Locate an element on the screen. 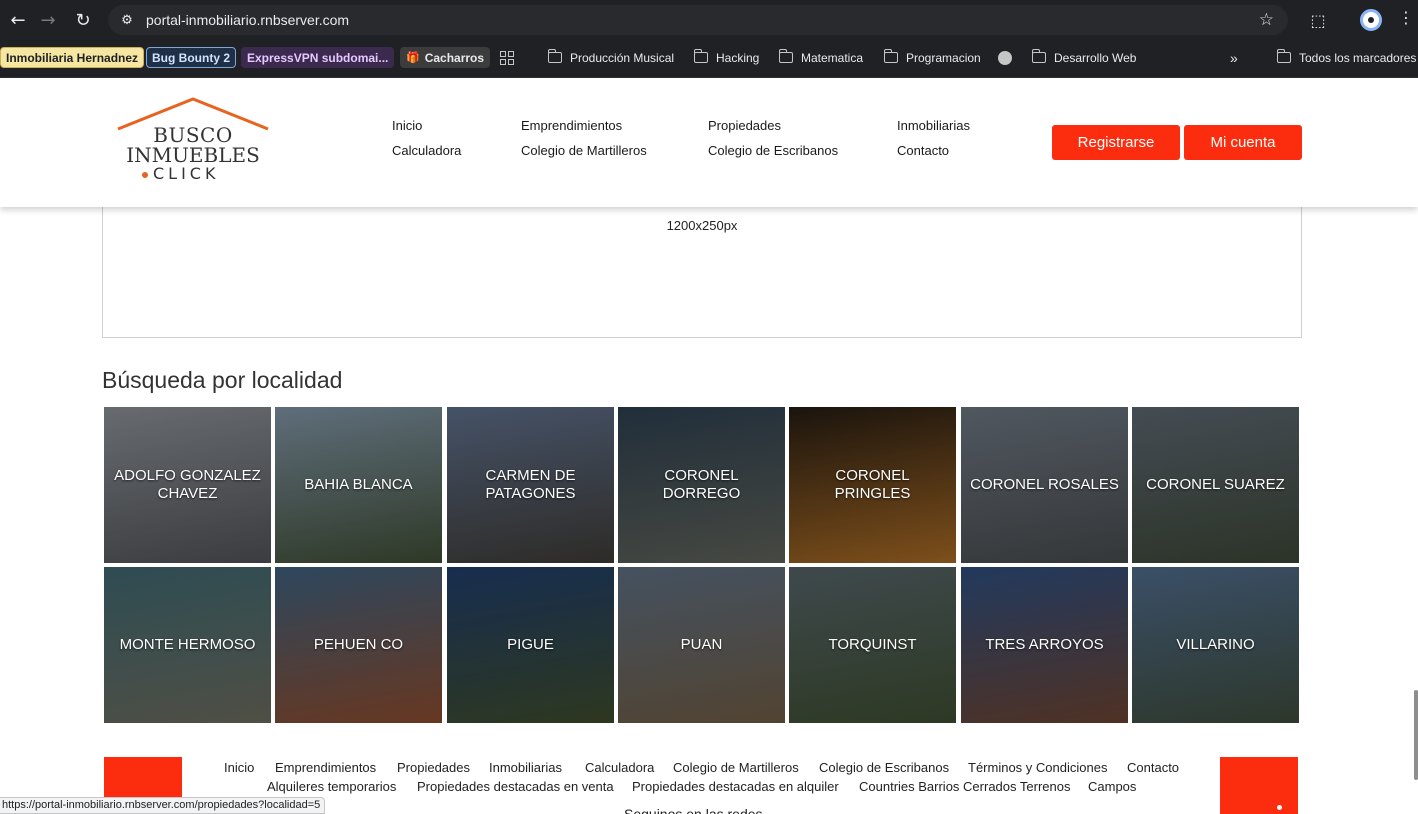 The image size is (1418, 814). bookmark-folder-desarrollo-web: Desarrollo Web is located at coordinates (1084, 57).